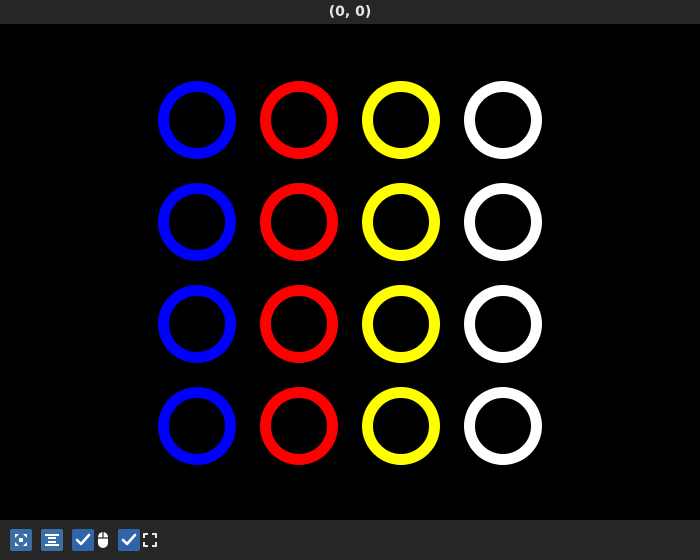  Describe the element at coordinates (103, 540) in the screenshot. I see `mouse-icon` at that location.